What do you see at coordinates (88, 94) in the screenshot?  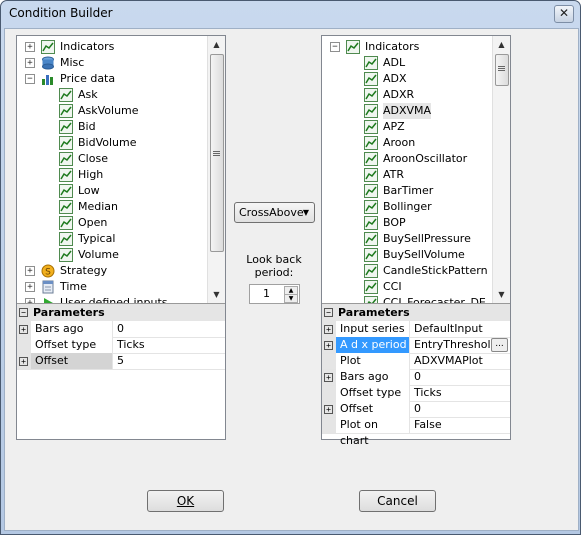 I see `tree-item-label: Ask` at bounding box center [88, 94].